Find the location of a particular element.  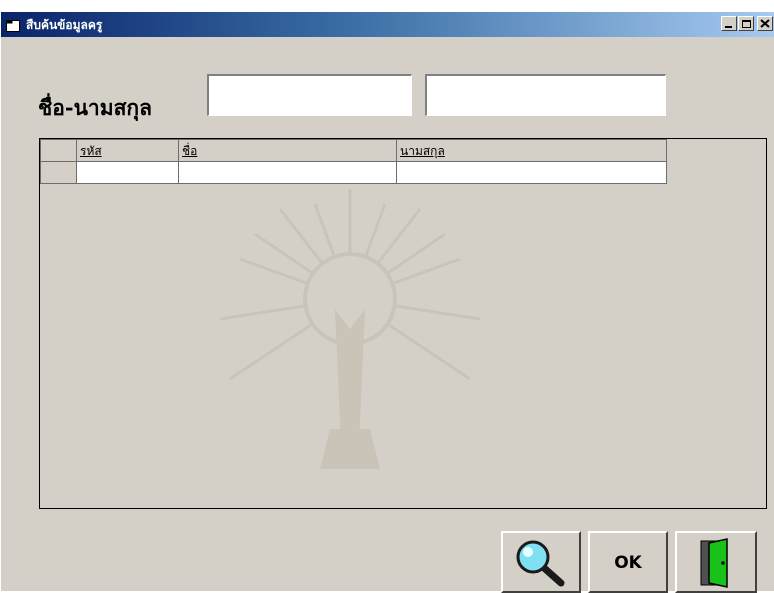

results-table: รหัส ชื่อ นามสกุล is located at coordinates (353, 161).